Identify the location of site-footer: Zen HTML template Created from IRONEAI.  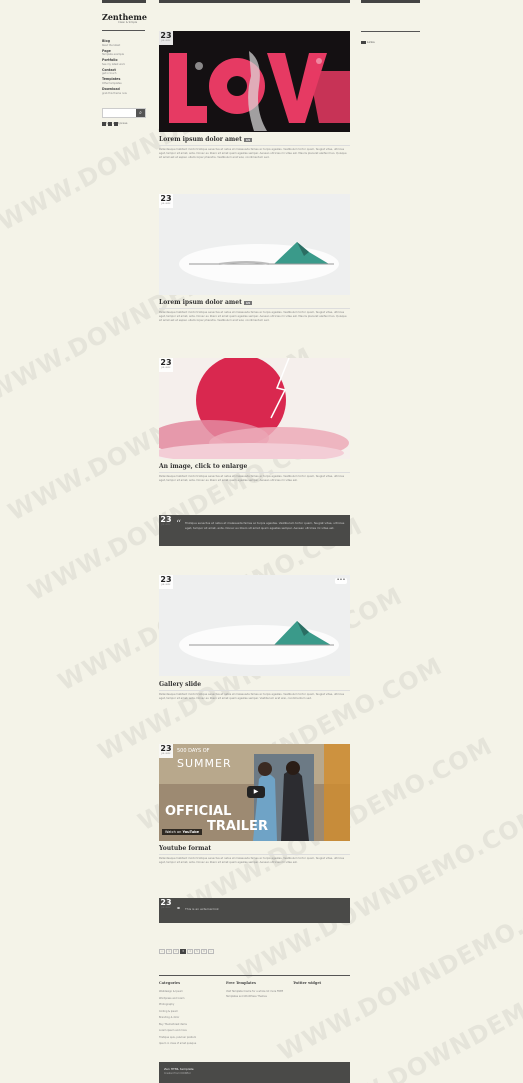
(254, 1072).